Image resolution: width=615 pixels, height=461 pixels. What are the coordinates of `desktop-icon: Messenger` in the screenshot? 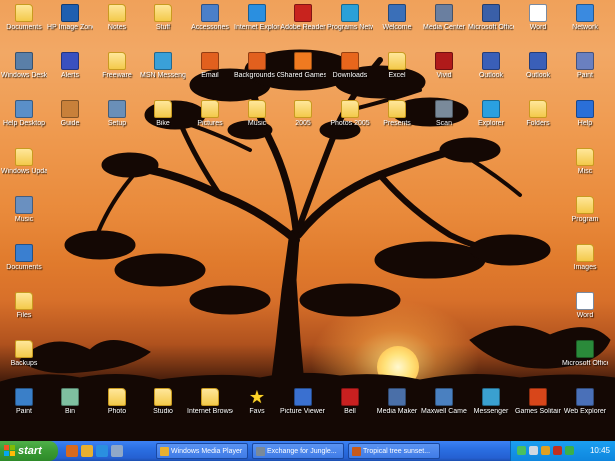 It's located at (491, 410).